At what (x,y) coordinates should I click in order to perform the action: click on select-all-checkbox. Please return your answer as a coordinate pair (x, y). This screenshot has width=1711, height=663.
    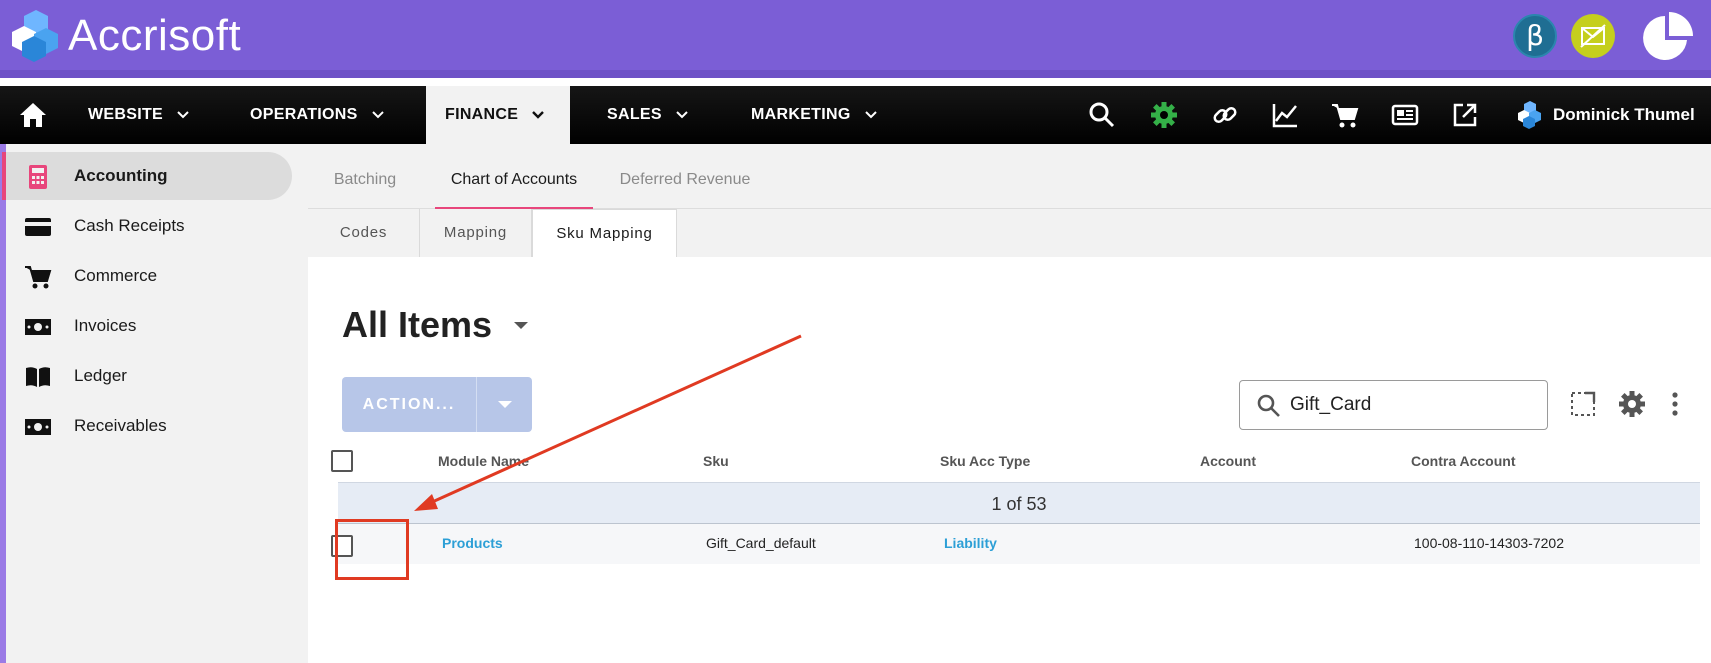
    Looking at the image, I should click on (342, 461).